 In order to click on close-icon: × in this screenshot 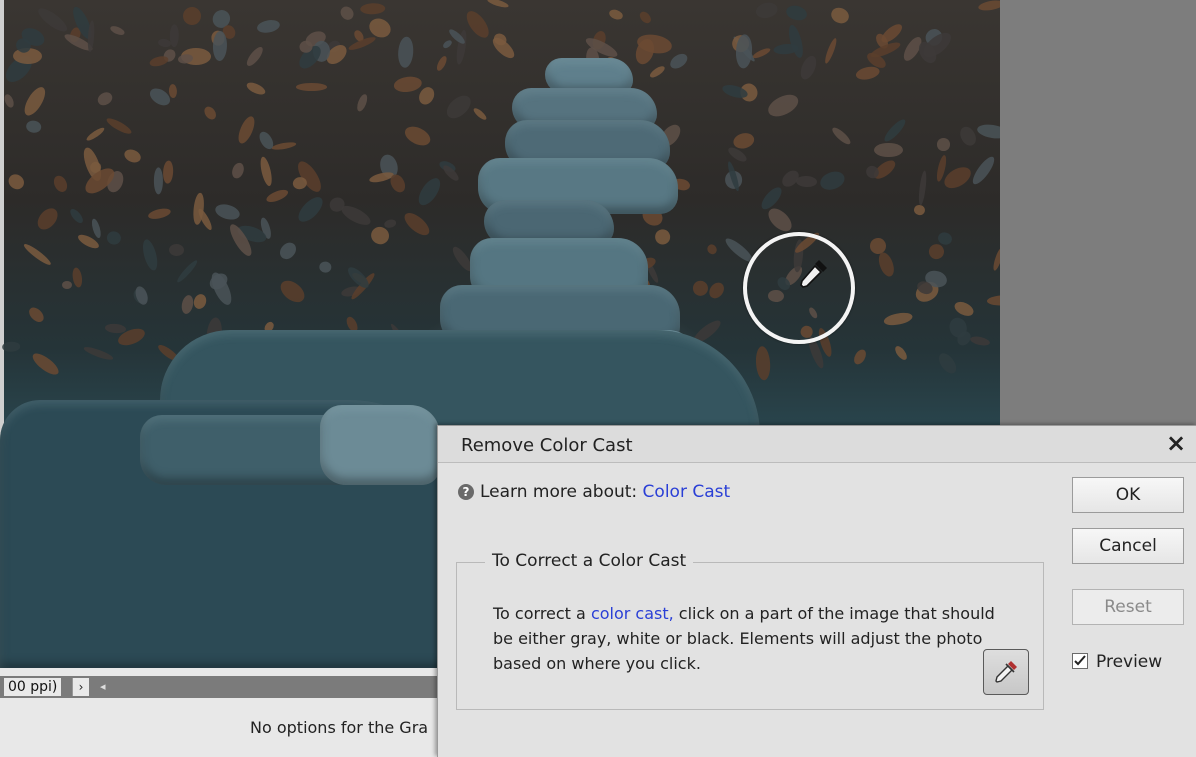, I will do `click(1176, 443)`.